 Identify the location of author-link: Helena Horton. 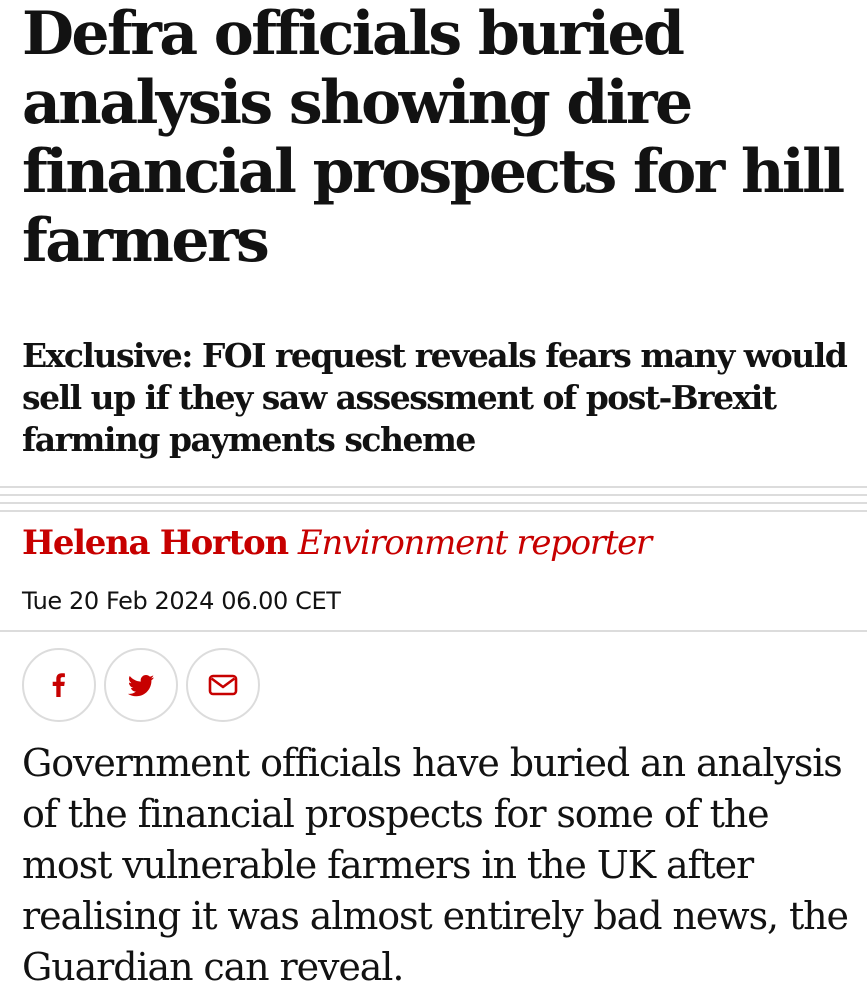
(155, 543).